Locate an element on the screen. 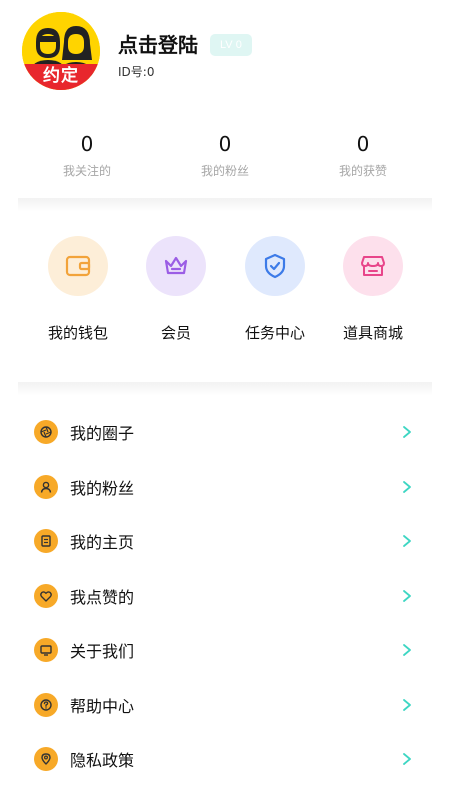 Image resolution: width=450 pixels, height=800 pixels. avatar-badge: 约定 is located at coordinates (61, 77).